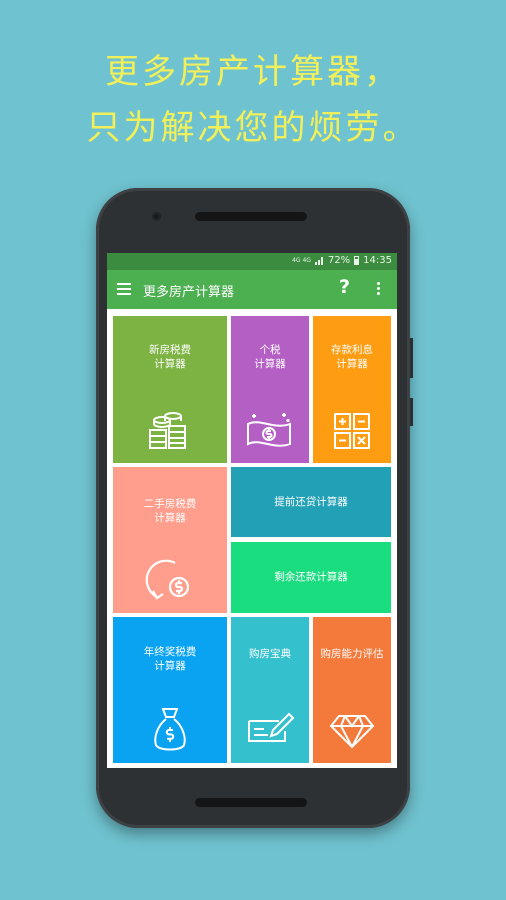  Describe the element at coordinates (379, 290) in the screenshot. I see `overflow-menu-icon` at that location.